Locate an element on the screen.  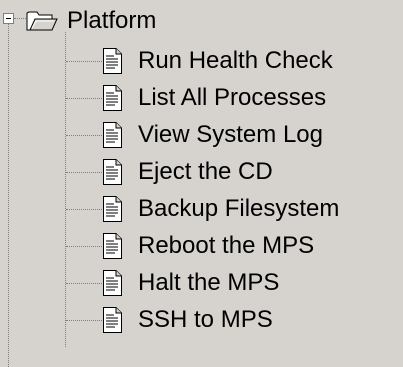
tree-item-reboot-the-mps: Reboot the MPS is located at coordinates (201, 249).